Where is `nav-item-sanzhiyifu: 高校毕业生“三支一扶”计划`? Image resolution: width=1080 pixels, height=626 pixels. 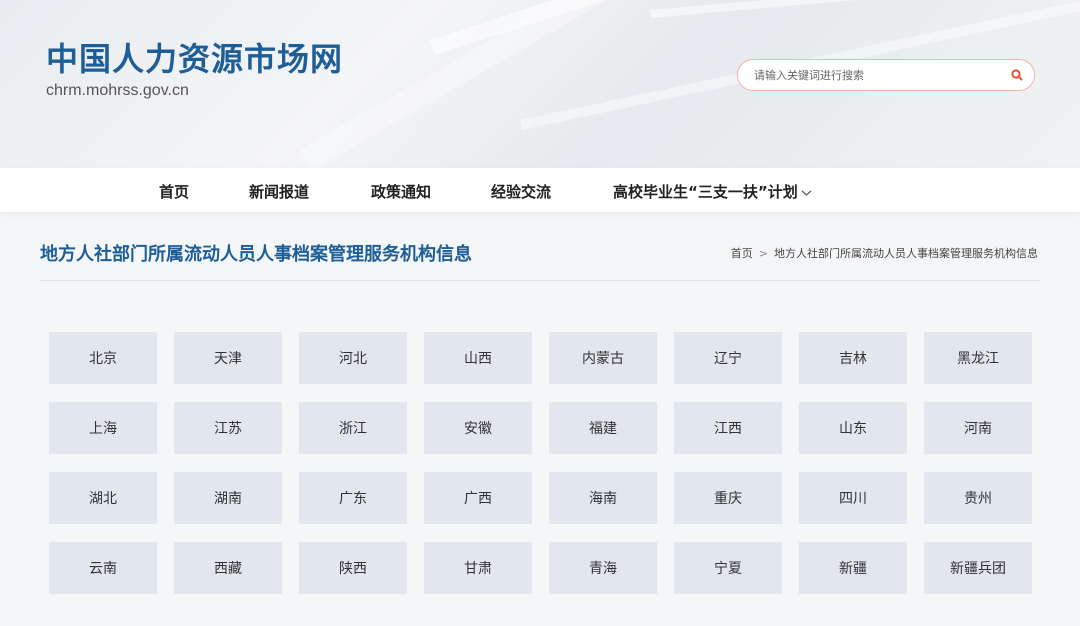
nav-item-sanzhiyifu: 高校毕业生“三支一扶”计划 is located at coordinates (712, 191).